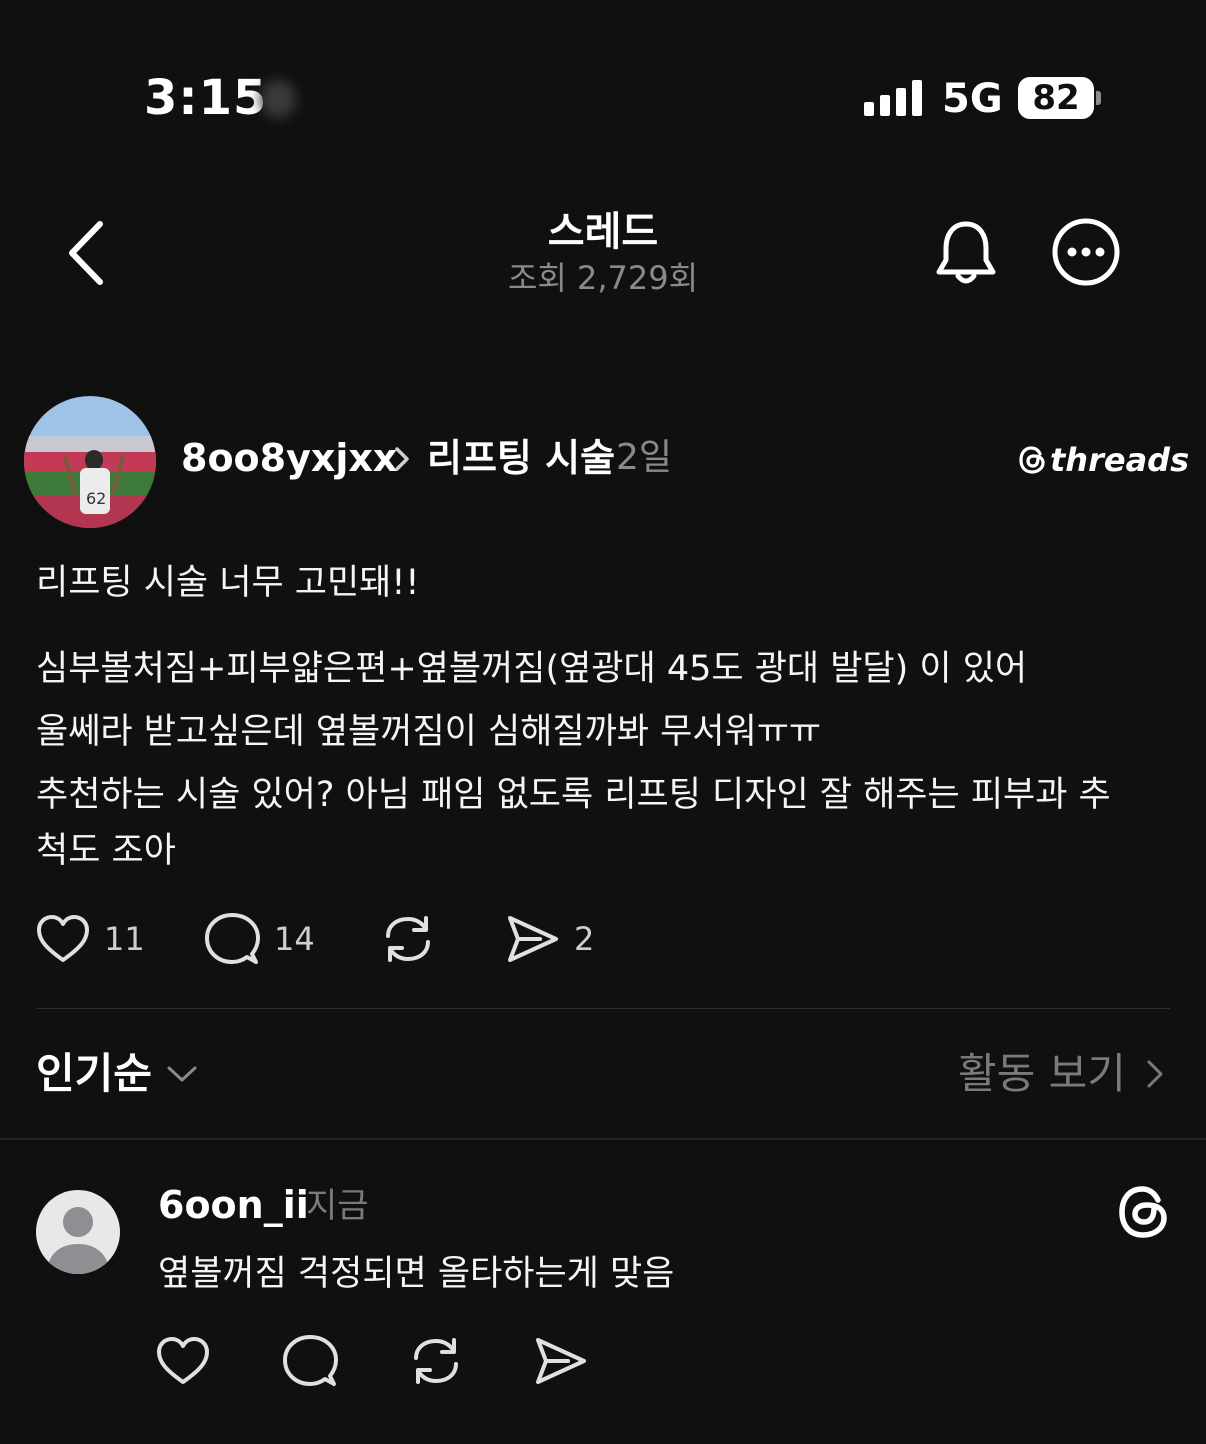  What do you see at coordinates (1143, 1212) in the screenshot?
I see `threads-icon` at bounding box center [1143, 1212].